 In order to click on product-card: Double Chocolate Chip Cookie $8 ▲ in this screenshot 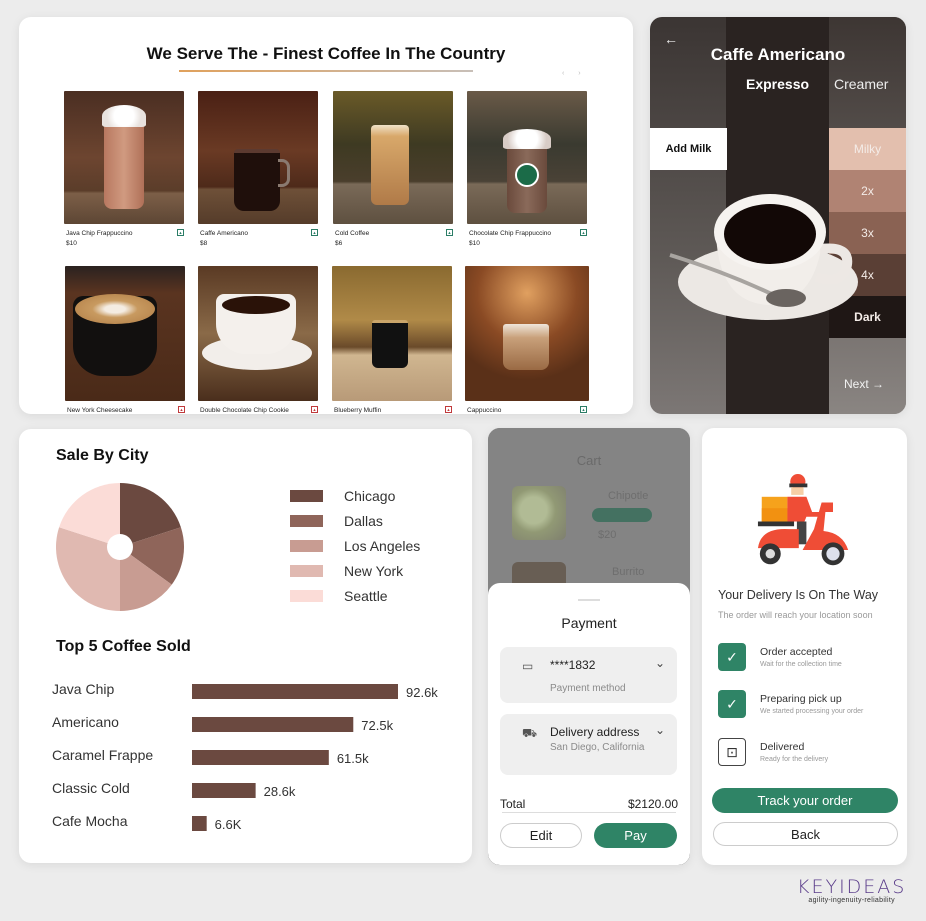, I will do `click(259, 340)`.